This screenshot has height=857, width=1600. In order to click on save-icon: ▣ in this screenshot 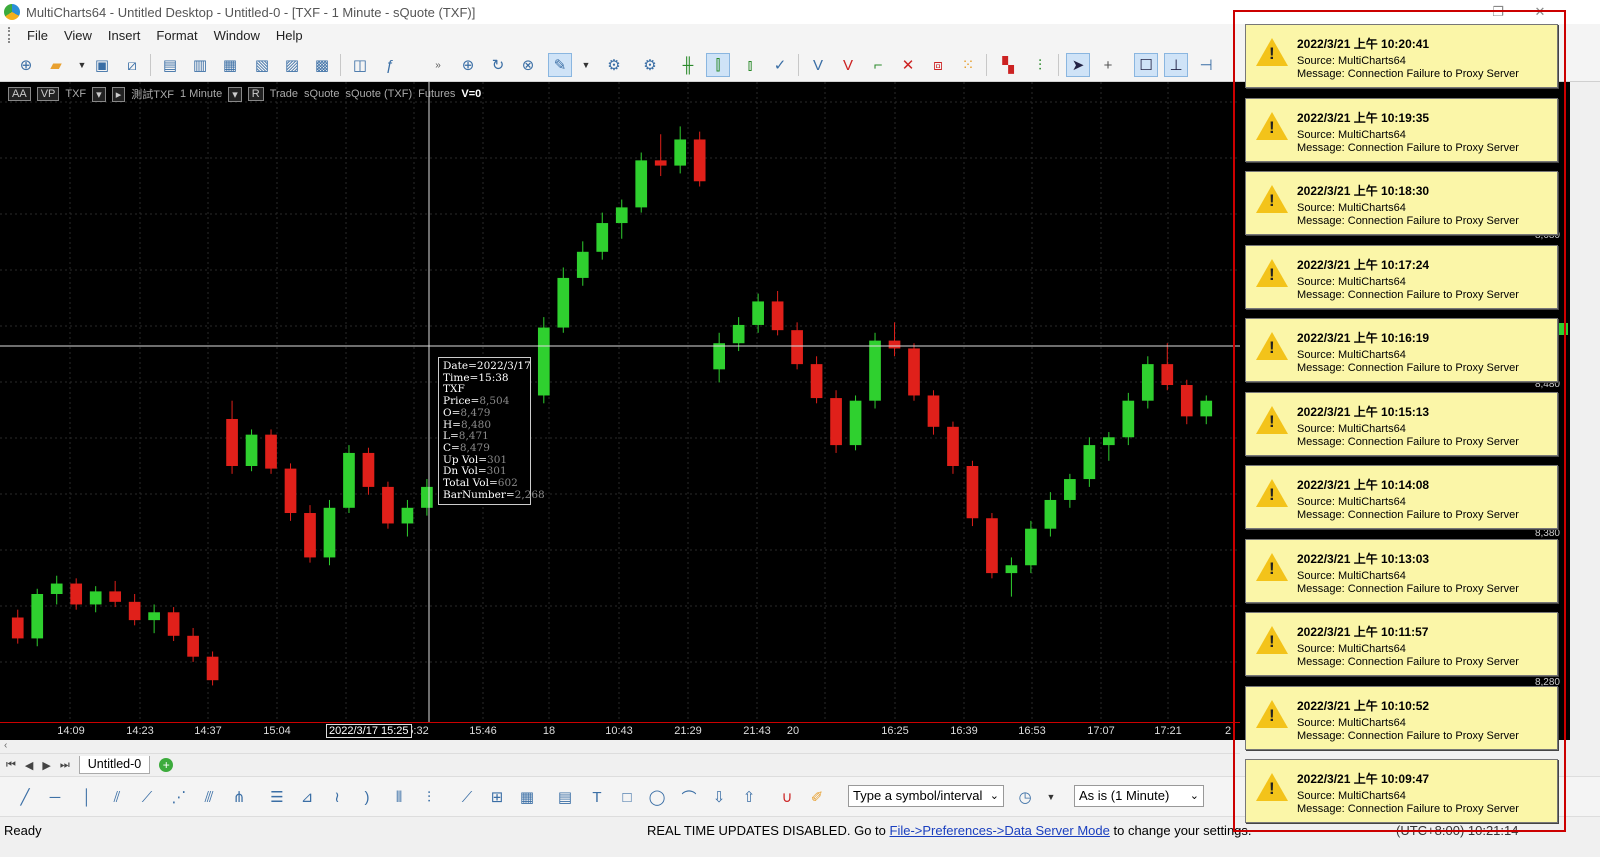, I will do `click(102, 65)`.